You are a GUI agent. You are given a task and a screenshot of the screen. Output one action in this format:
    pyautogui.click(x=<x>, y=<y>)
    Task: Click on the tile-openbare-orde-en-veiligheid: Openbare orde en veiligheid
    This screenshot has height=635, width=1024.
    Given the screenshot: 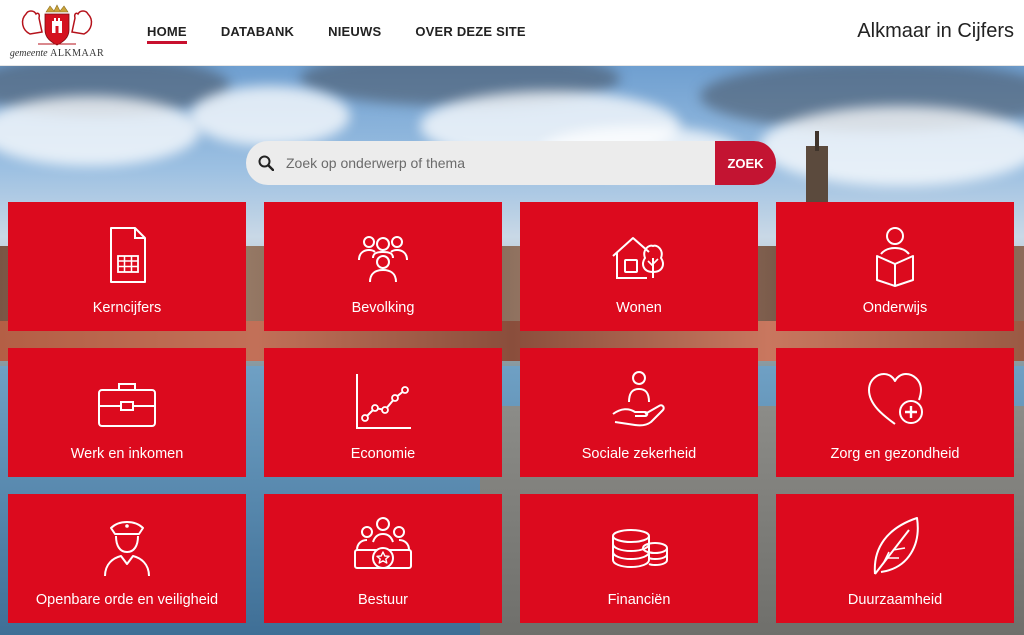 What is the action you would take?
    pyautogui.click(x=127, y=558)
    